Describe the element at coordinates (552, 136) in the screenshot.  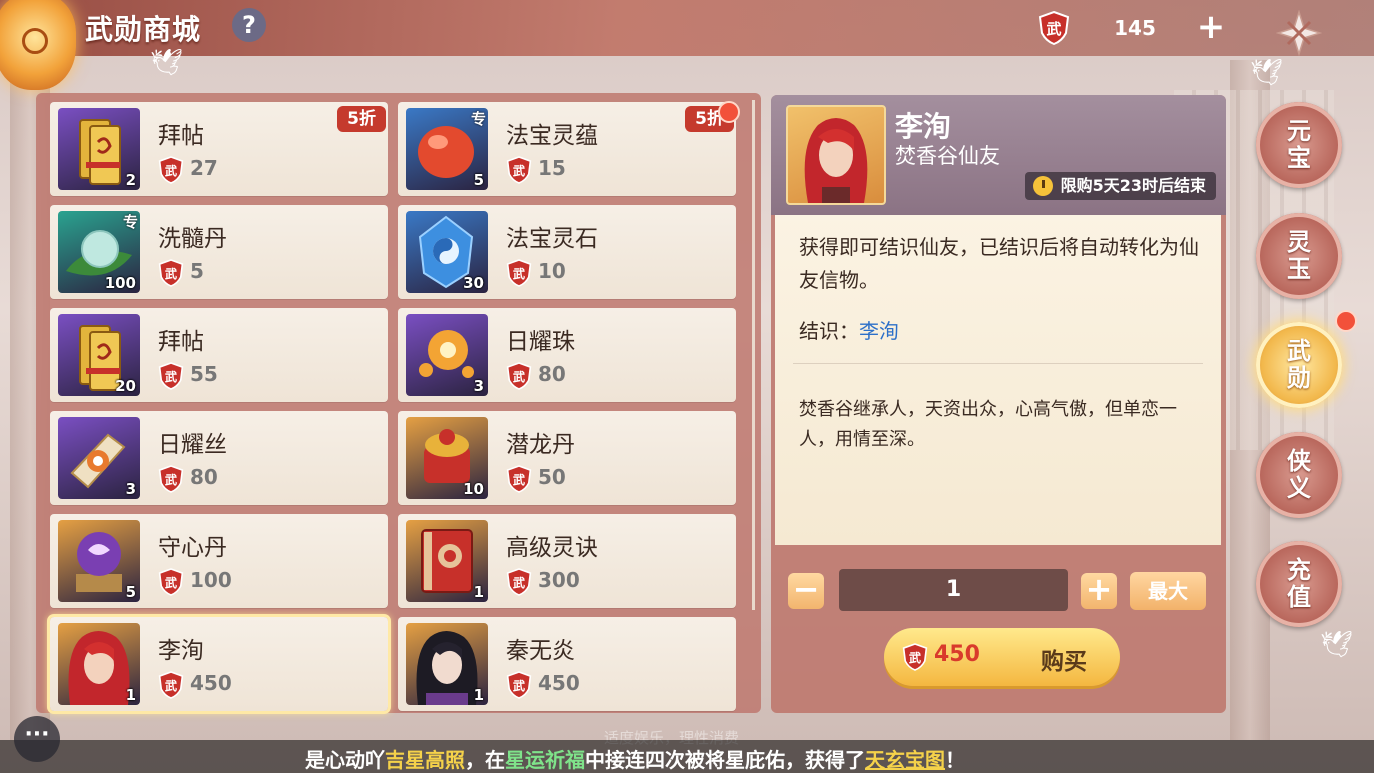
I see `item-name: 法宝灵蕴` at that location.